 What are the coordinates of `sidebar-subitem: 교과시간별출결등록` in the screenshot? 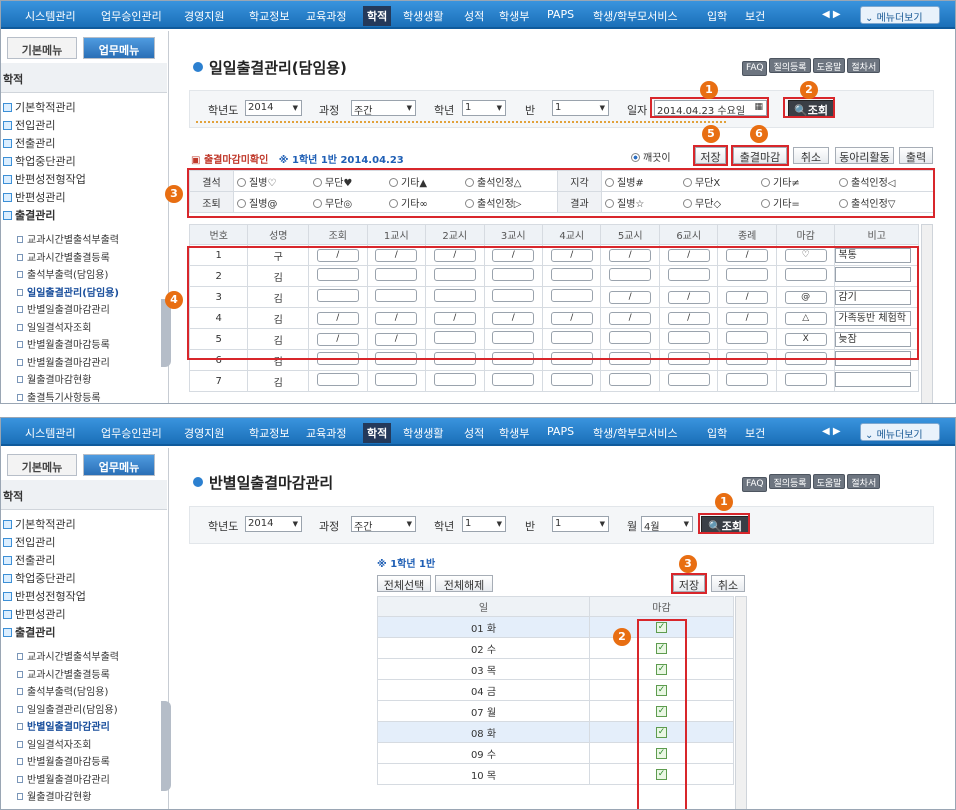 It's located at (63, 256).